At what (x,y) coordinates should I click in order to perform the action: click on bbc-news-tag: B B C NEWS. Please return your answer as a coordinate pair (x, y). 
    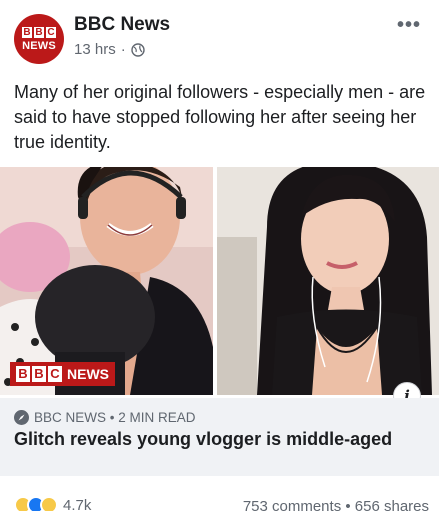
    Looking at the image, I should click on (62, 374).